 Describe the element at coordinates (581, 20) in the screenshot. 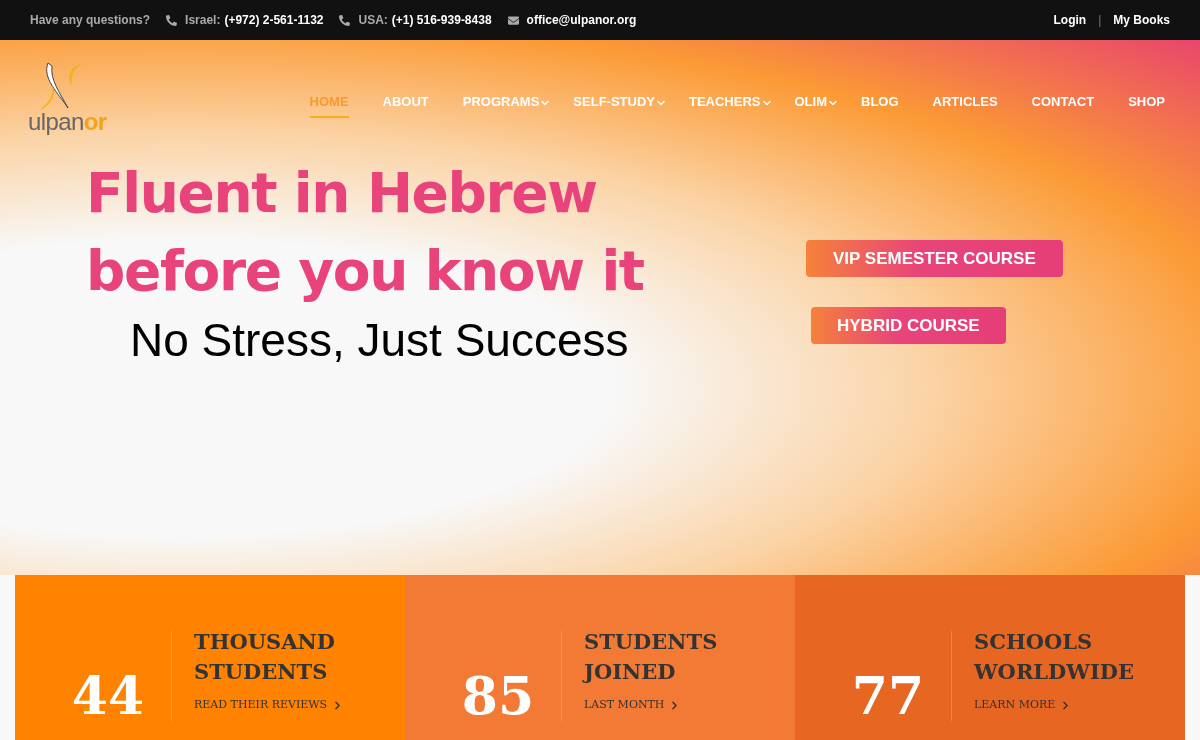

I see `contact-value: office@ulpanor.org` at that location.